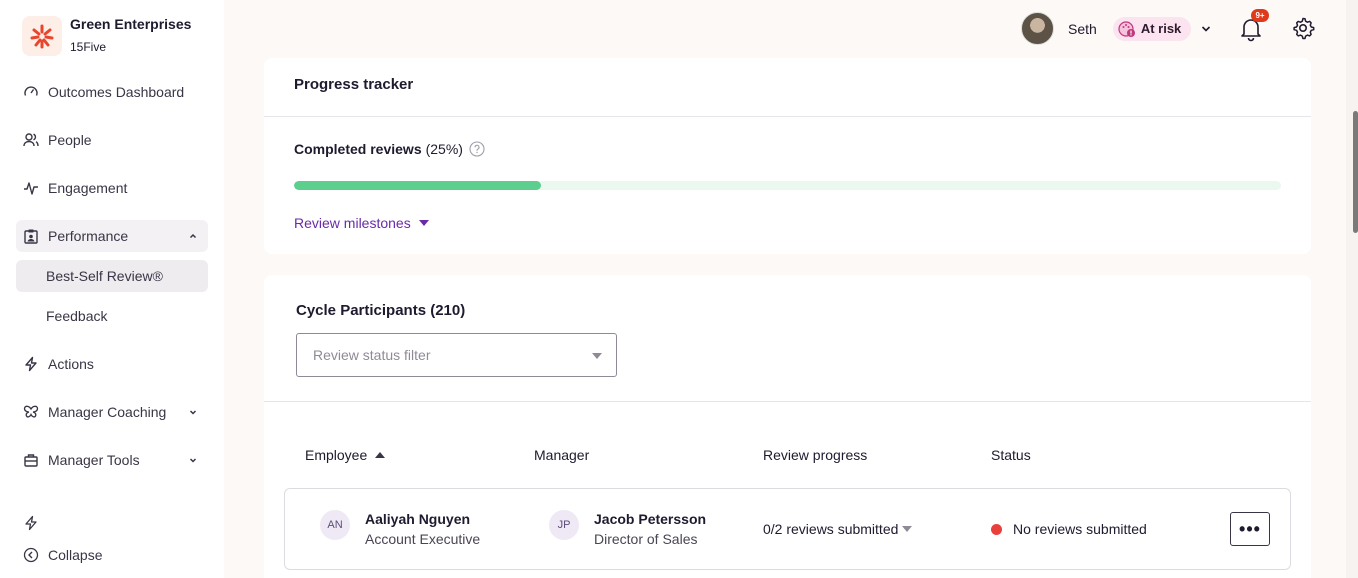 This screenshot has height=578, width=1358. Describe the element at coordinates (417, 519) in the screenshot. I see `employee-name: Aaliyah Nguyen` at that location.